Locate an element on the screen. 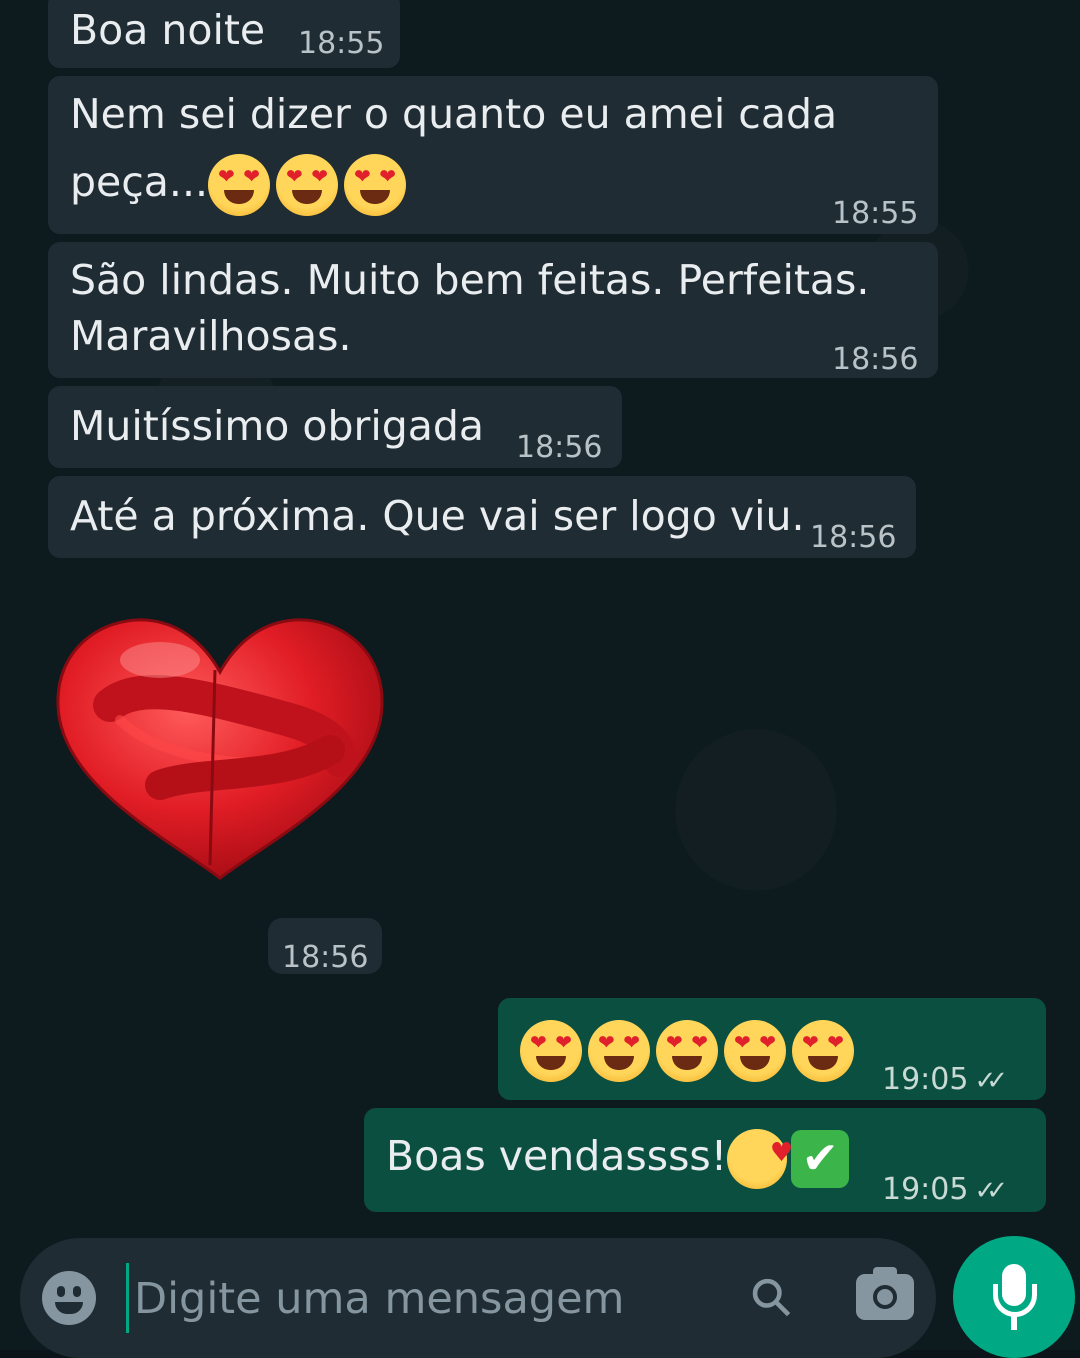 This screenshot has height=1358, width=1080. message-text-line-2: Maravilhosas. is located at coordinates (211, 336).